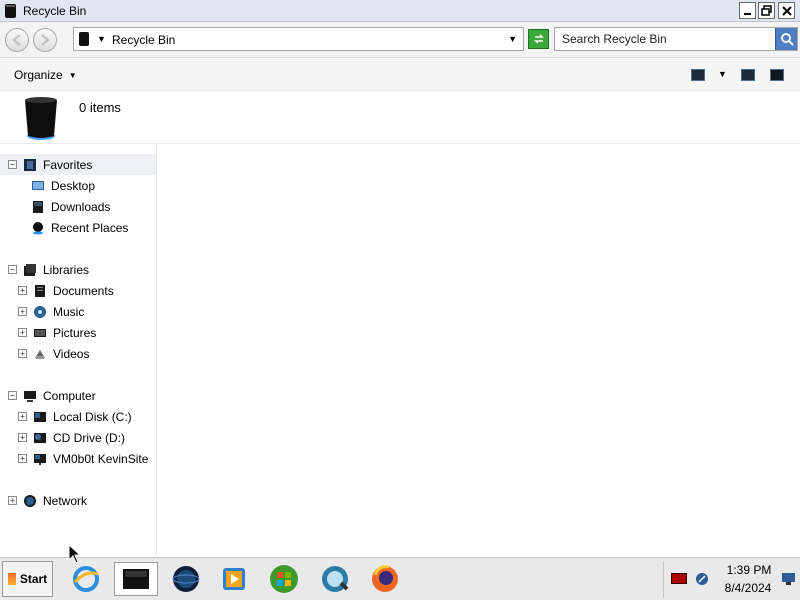 The height and width of the screenshot is (600, 800). I want to click on nav-label: Pictures, so click(75, 332).